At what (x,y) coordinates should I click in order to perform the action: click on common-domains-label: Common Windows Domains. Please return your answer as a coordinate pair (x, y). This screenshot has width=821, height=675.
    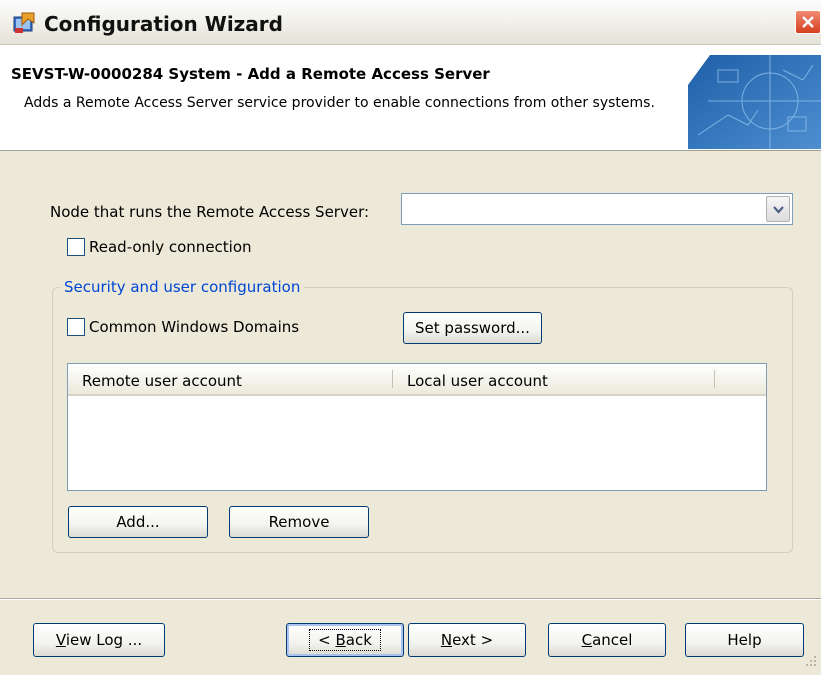
    Looking at the image, I should click on (194, 327).